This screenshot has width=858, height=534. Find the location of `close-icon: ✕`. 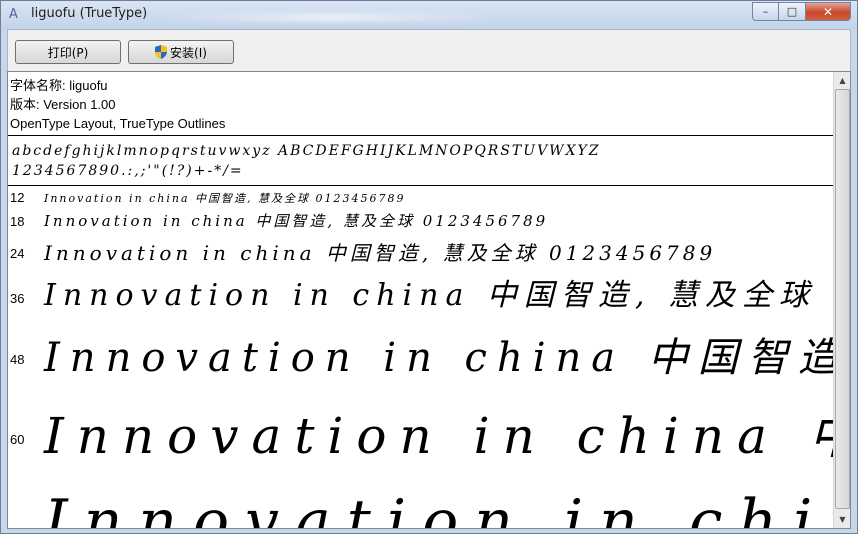

close-icon: ✕ is located at coordinates (828, 11).